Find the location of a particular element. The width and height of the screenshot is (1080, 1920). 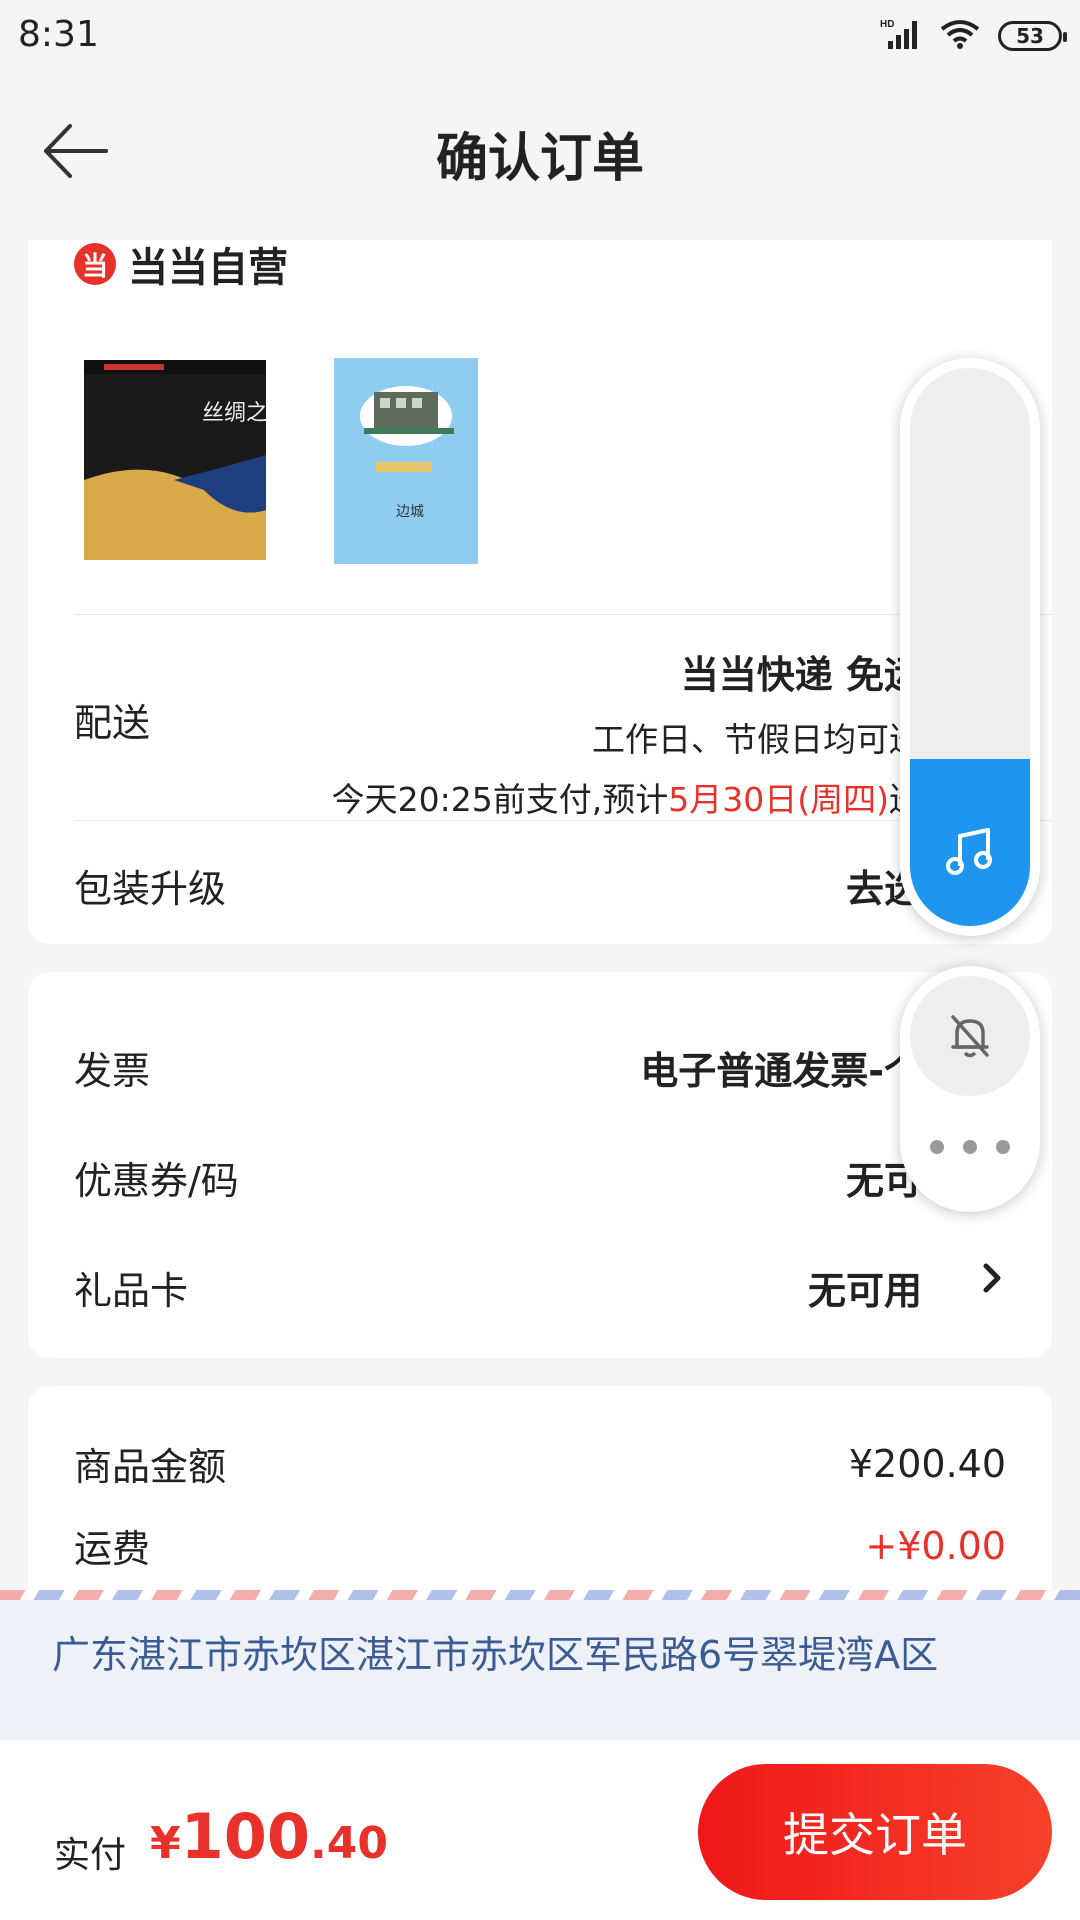

status-bar: 8:31 HD 53 is located at coordinates (540, 36).